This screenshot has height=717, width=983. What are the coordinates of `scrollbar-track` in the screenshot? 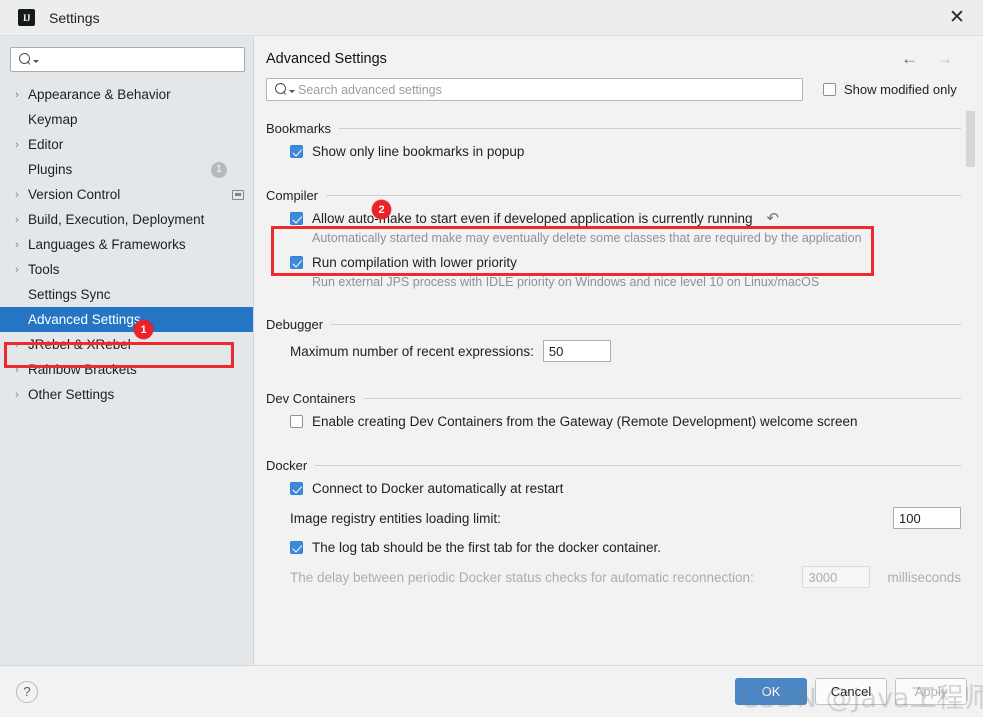 It's located at (970, 387).